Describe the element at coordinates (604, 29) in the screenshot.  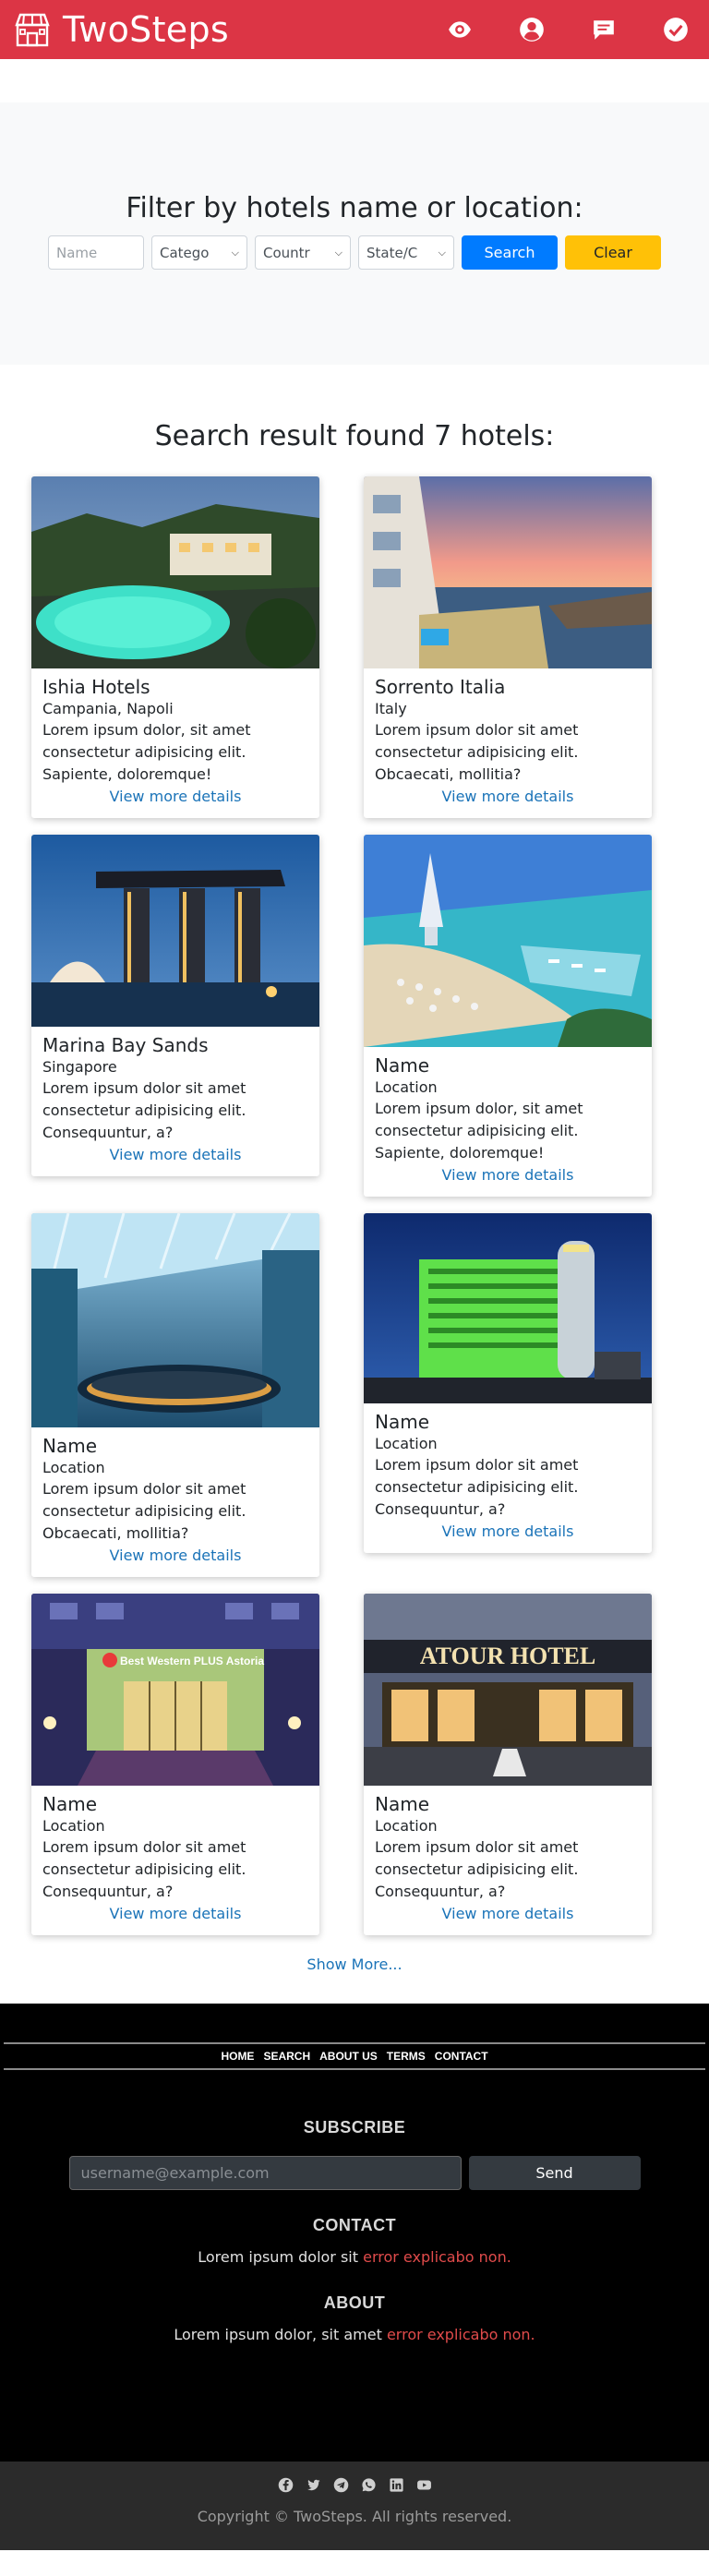
I see `message-icon` at that location.